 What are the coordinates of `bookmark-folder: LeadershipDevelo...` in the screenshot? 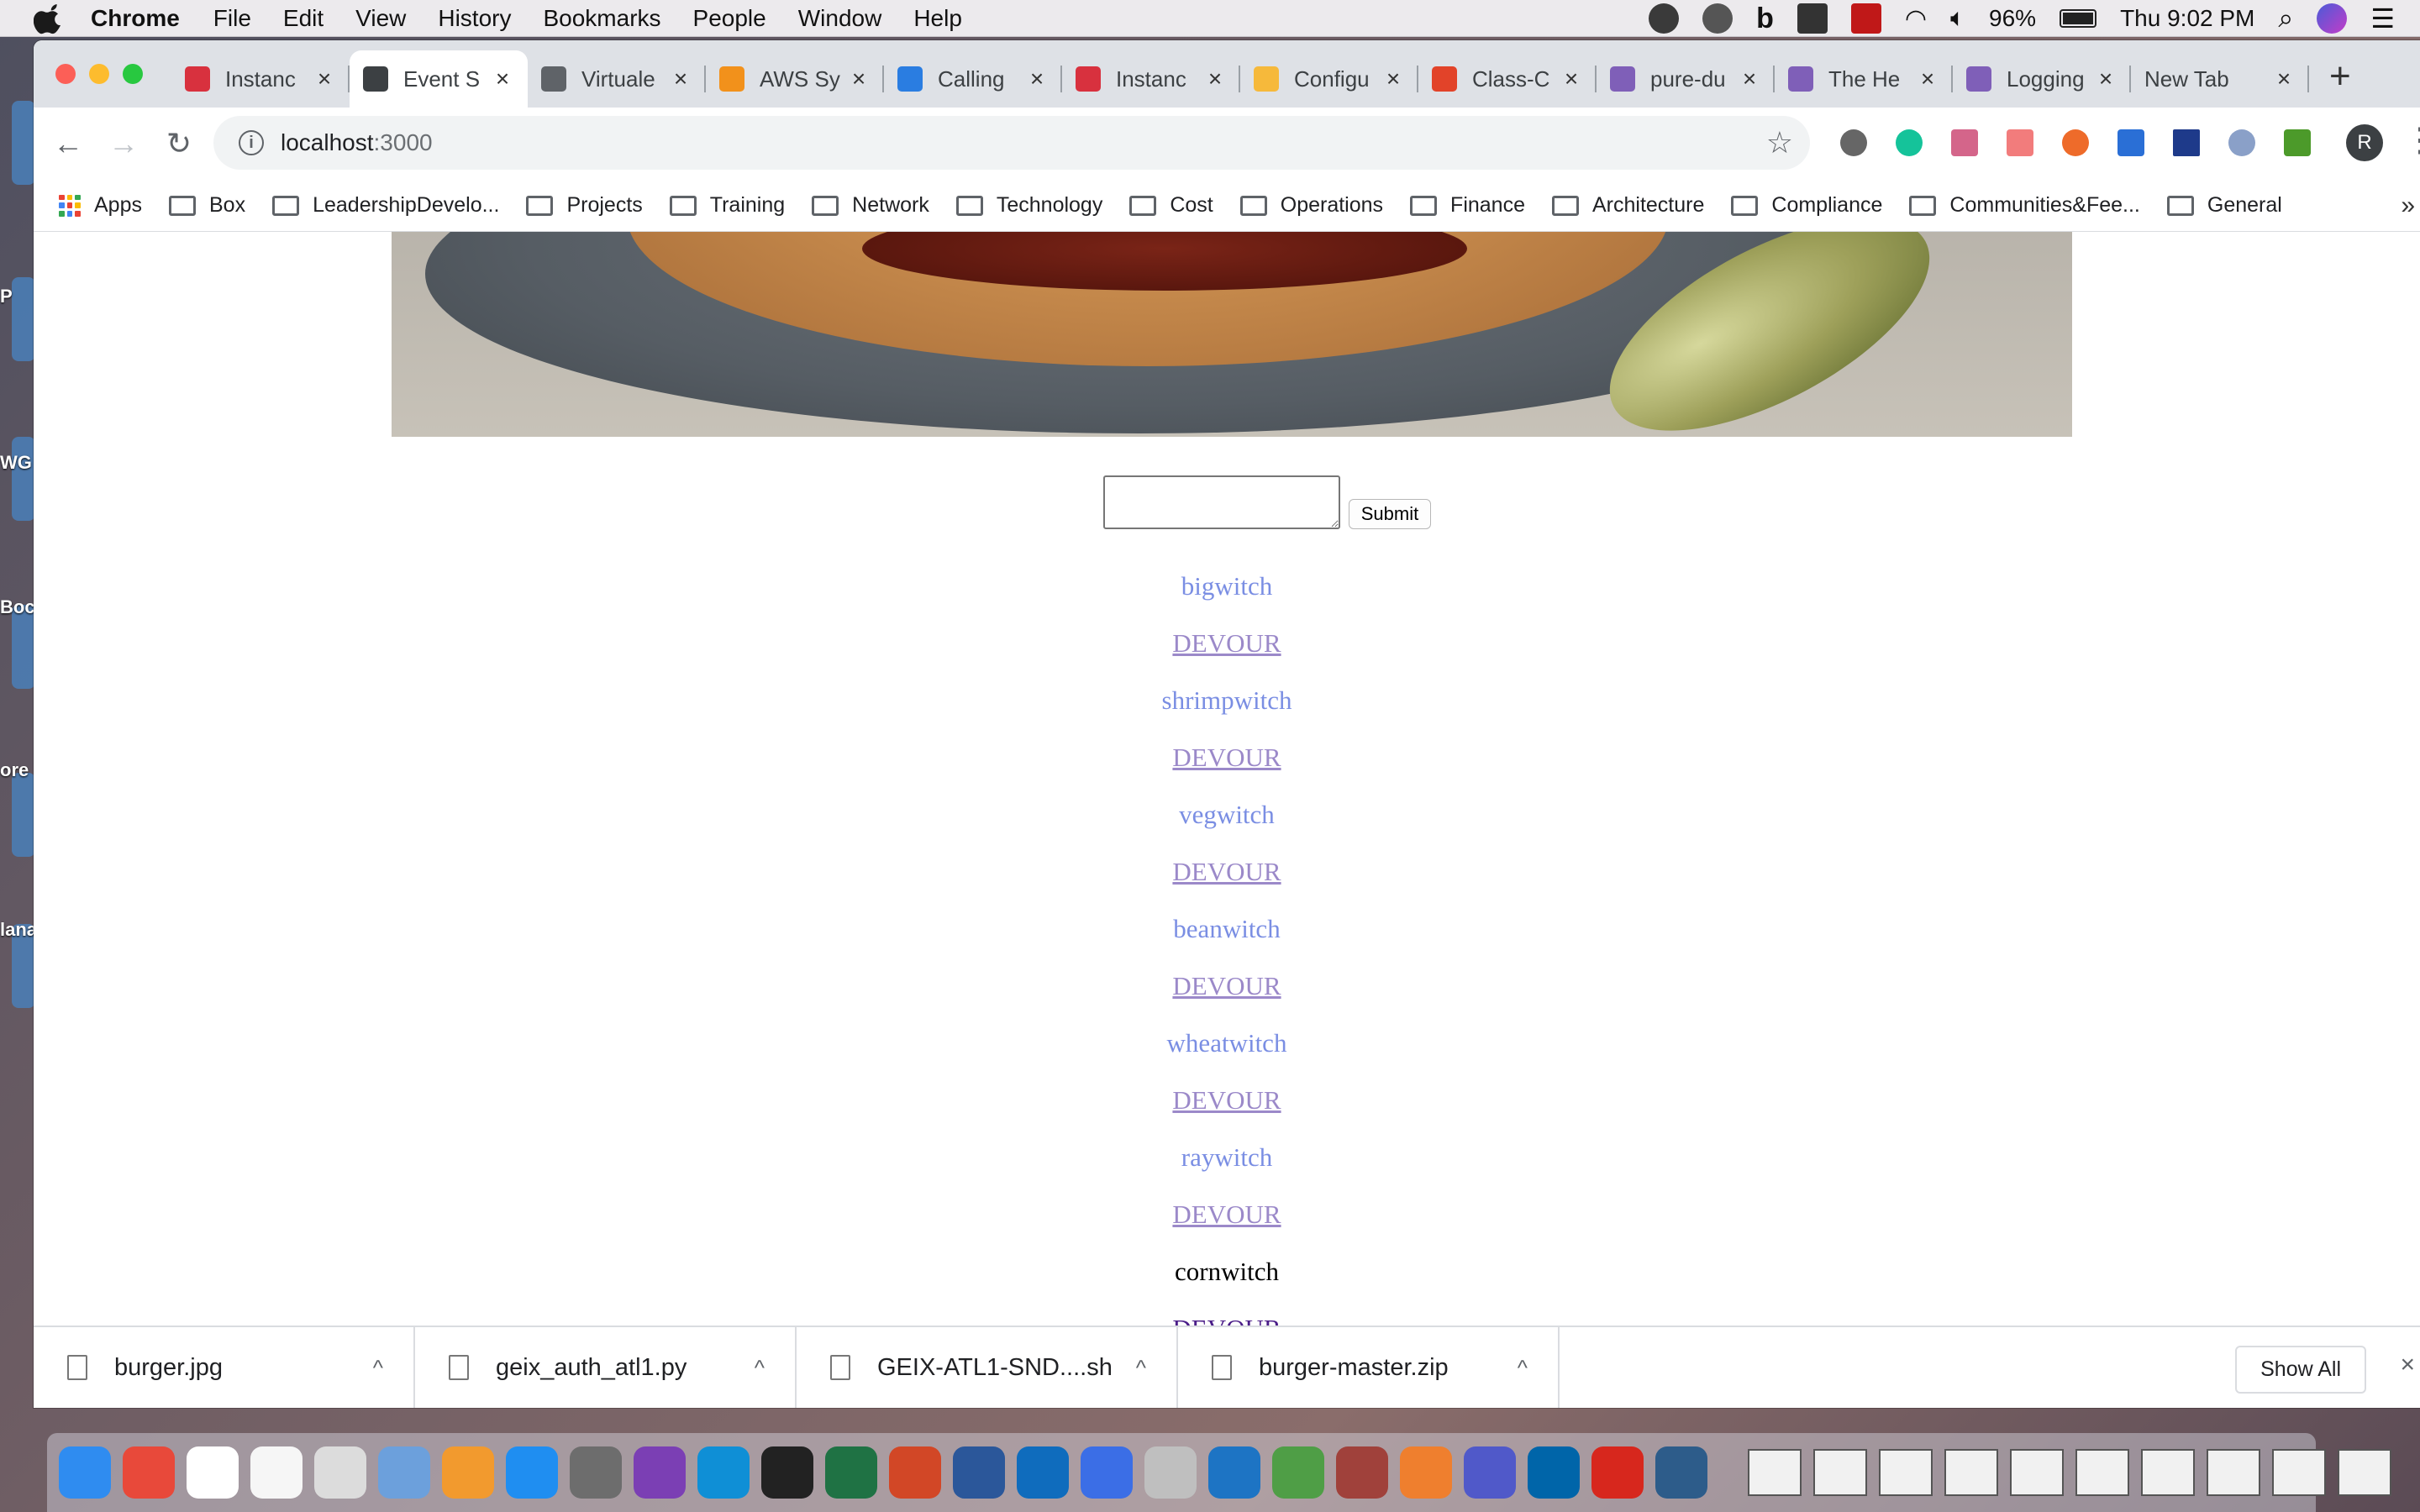 It's located at (385, 205).